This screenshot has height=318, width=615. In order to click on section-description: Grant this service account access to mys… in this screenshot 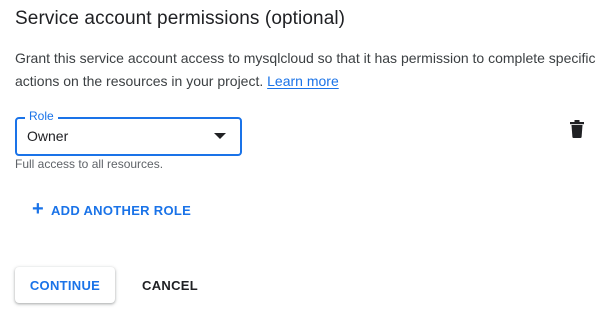, I will do `click(307, 70)`.